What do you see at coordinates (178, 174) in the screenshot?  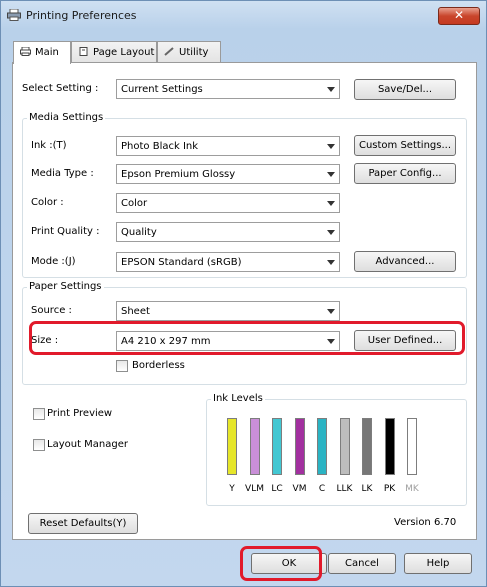 I see `media-type-value: Epson Premium Glossy` at bounding box center [178, 174].